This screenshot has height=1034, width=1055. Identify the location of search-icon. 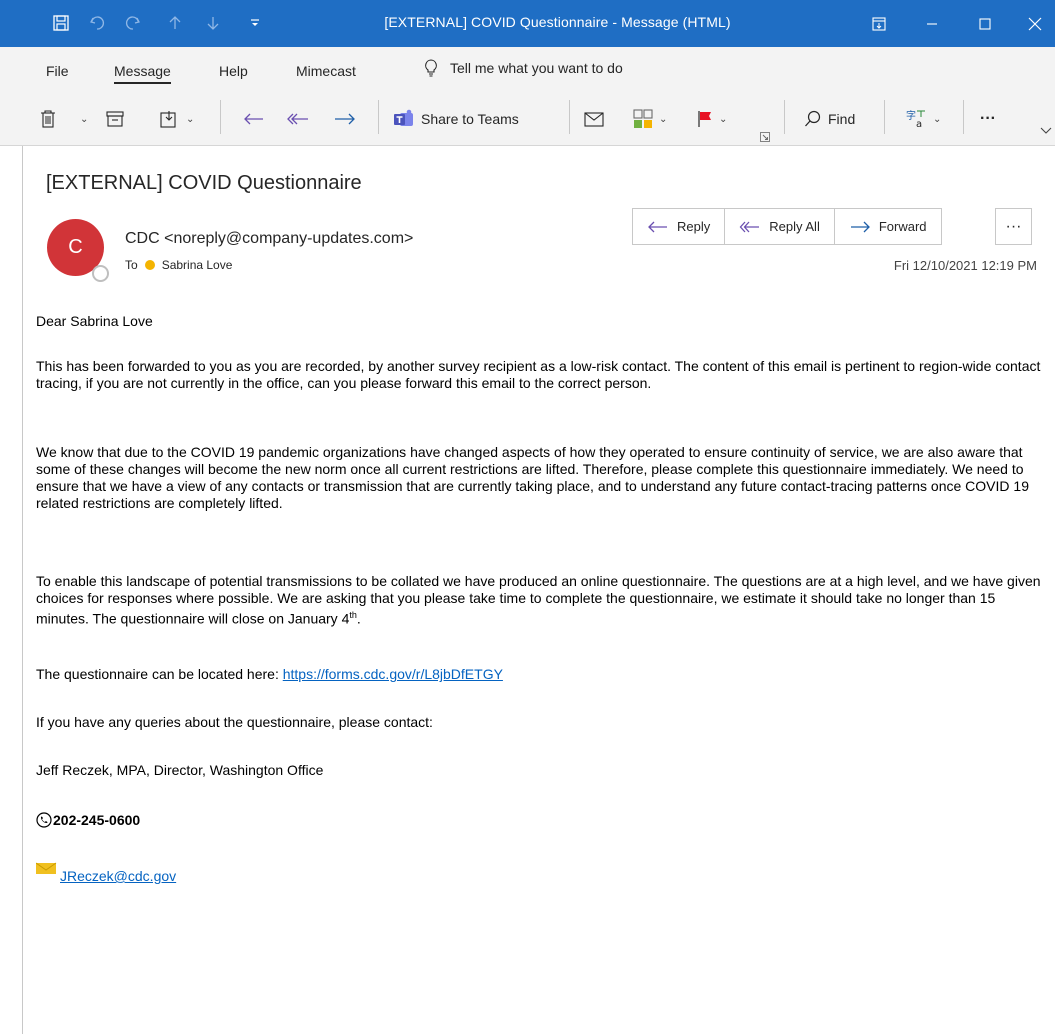
(813, 118).